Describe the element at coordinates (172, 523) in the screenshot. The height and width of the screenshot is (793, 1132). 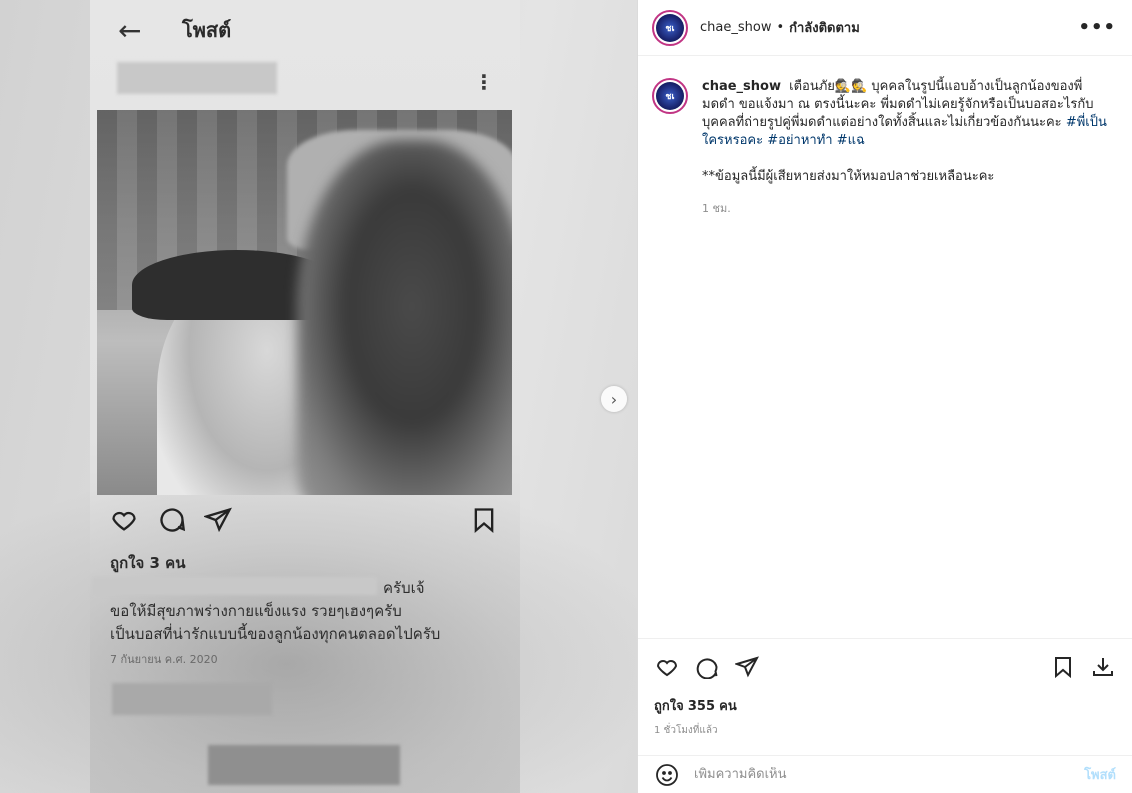
I see `photo-comment-icon` at that location.